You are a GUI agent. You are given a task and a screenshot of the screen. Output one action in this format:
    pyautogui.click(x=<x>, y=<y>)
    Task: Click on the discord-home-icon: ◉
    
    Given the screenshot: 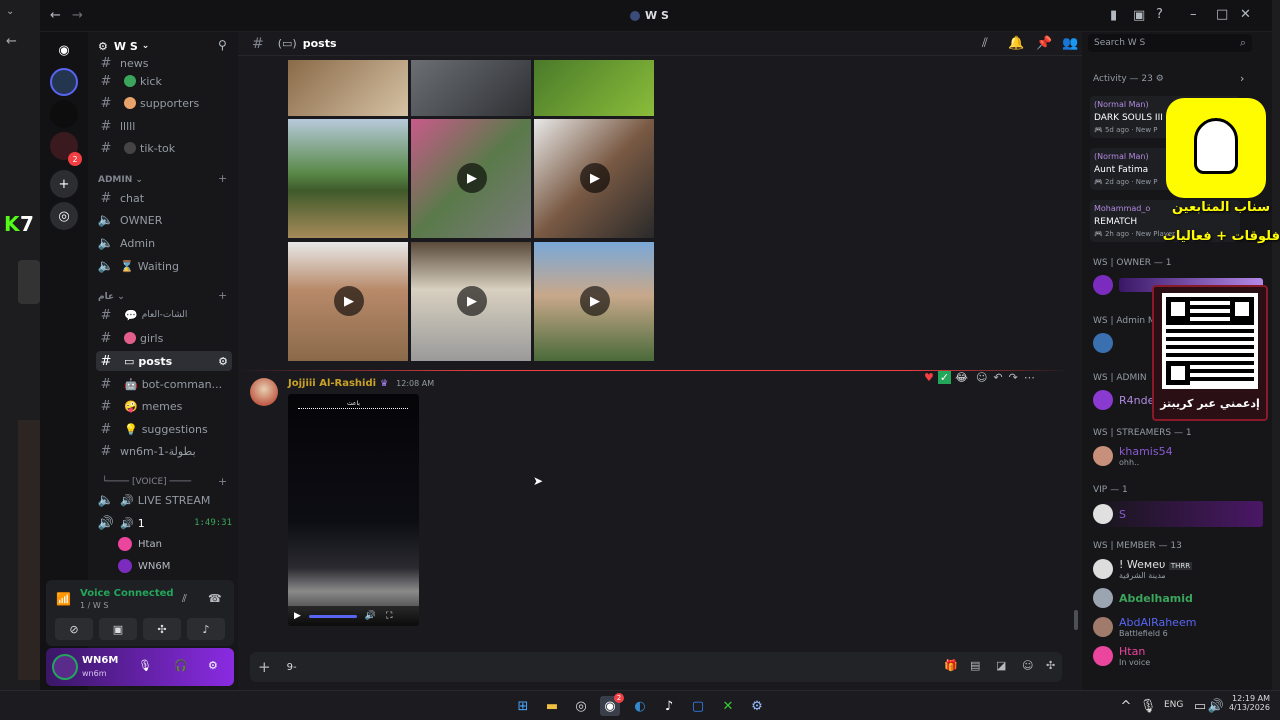 What is the action you would take?
    pyautogui.click(x=64, y=50)
    